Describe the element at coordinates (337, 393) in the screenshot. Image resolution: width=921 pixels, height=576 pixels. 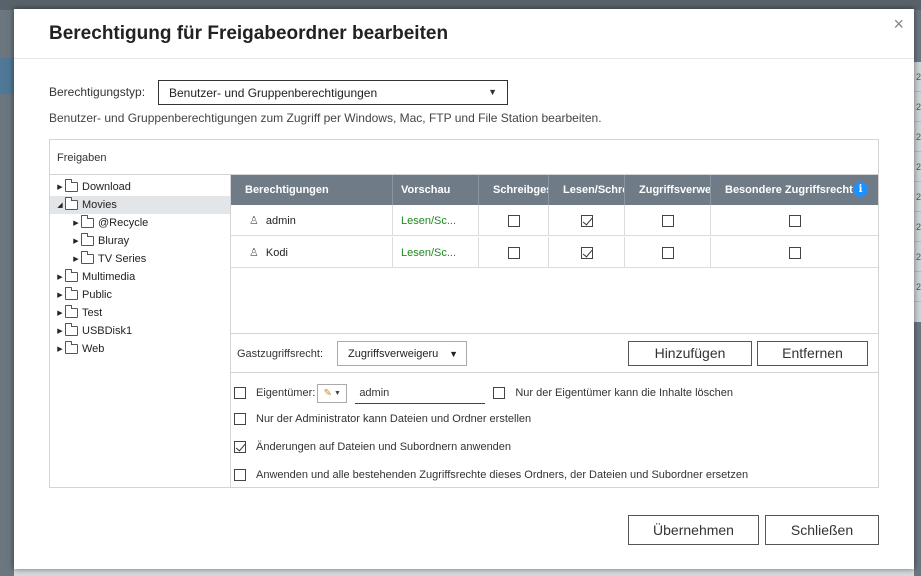
I see `caret-down-icon: ▼` at that location.